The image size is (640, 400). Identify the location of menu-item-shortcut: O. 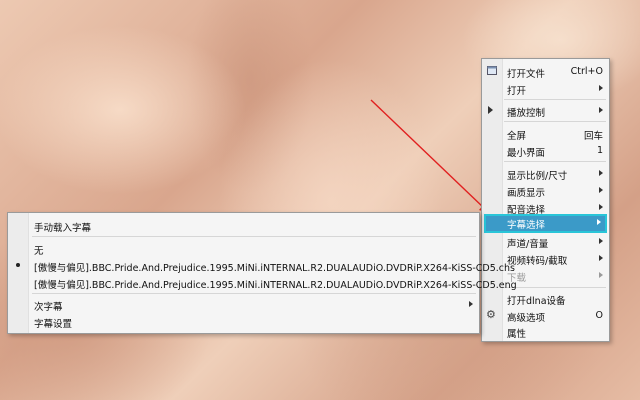
(599, 315).